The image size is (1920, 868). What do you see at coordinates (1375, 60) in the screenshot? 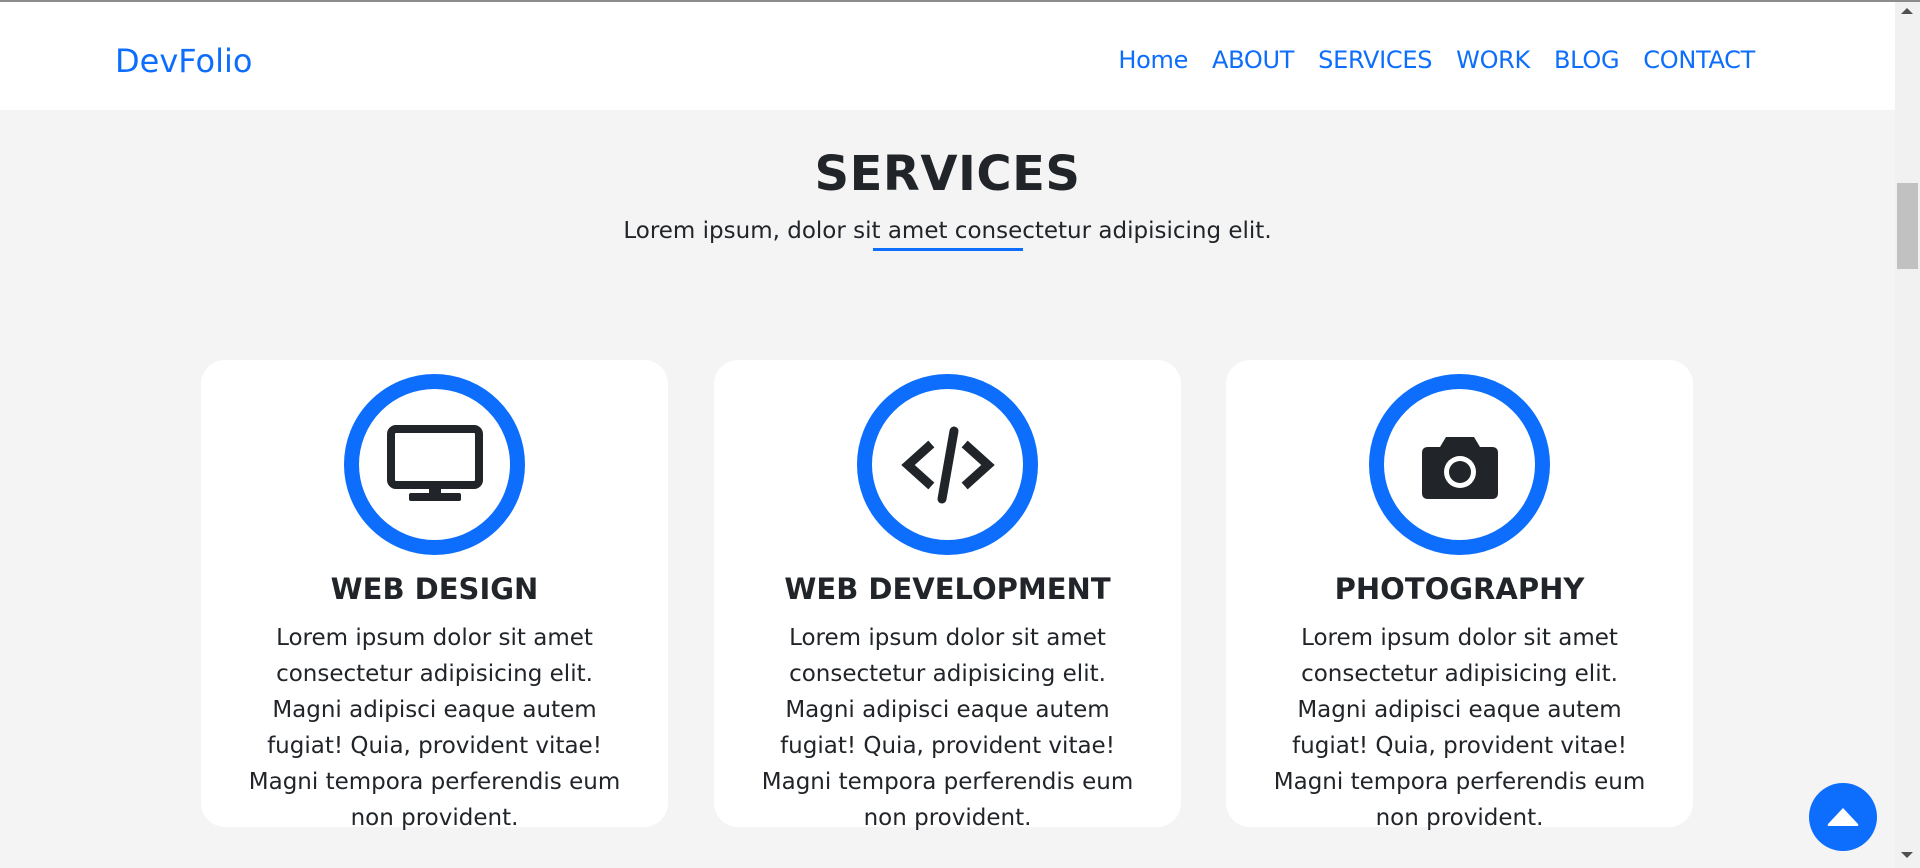
I see `nav-link-services: SERVICES` at bounding box center [1375, 60].